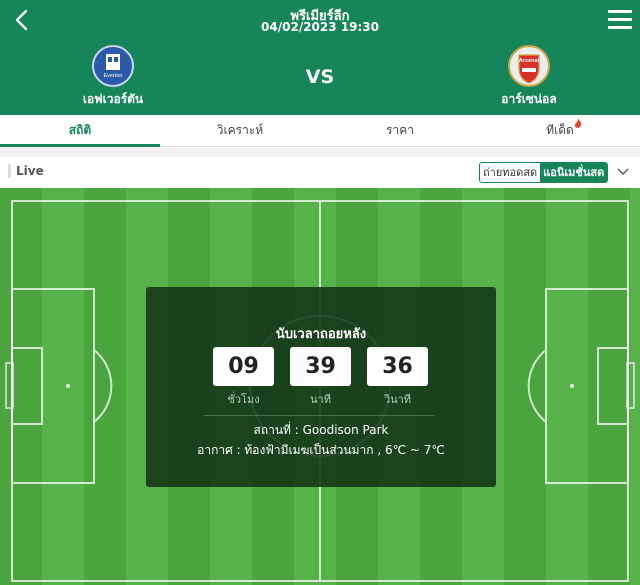 This screenshot has width=640, height=585. I want to click on countdown-hours: 09, so click(243, 366).